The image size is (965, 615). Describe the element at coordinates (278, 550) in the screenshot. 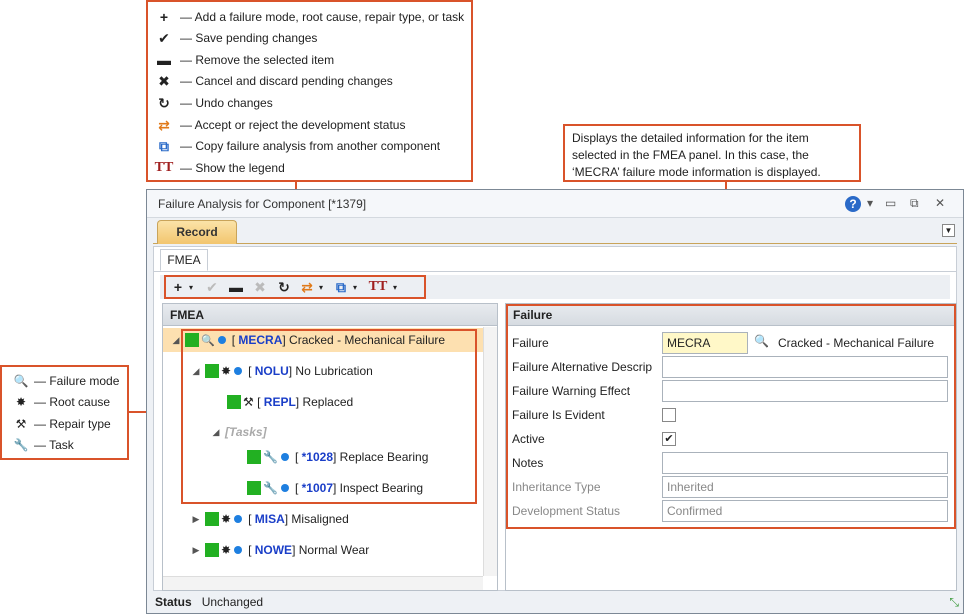

I see `tree-row-nowe: ▶ ✸[ NOWE] Normal Wear` at that location.